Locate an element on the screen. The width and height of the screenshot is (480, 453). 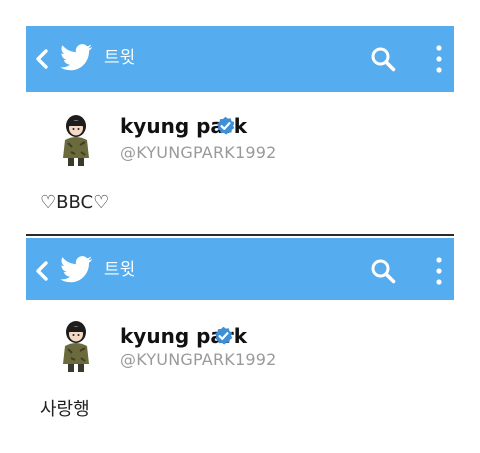
tweet-text: 사랑행 is located at coordinates (65, 409).